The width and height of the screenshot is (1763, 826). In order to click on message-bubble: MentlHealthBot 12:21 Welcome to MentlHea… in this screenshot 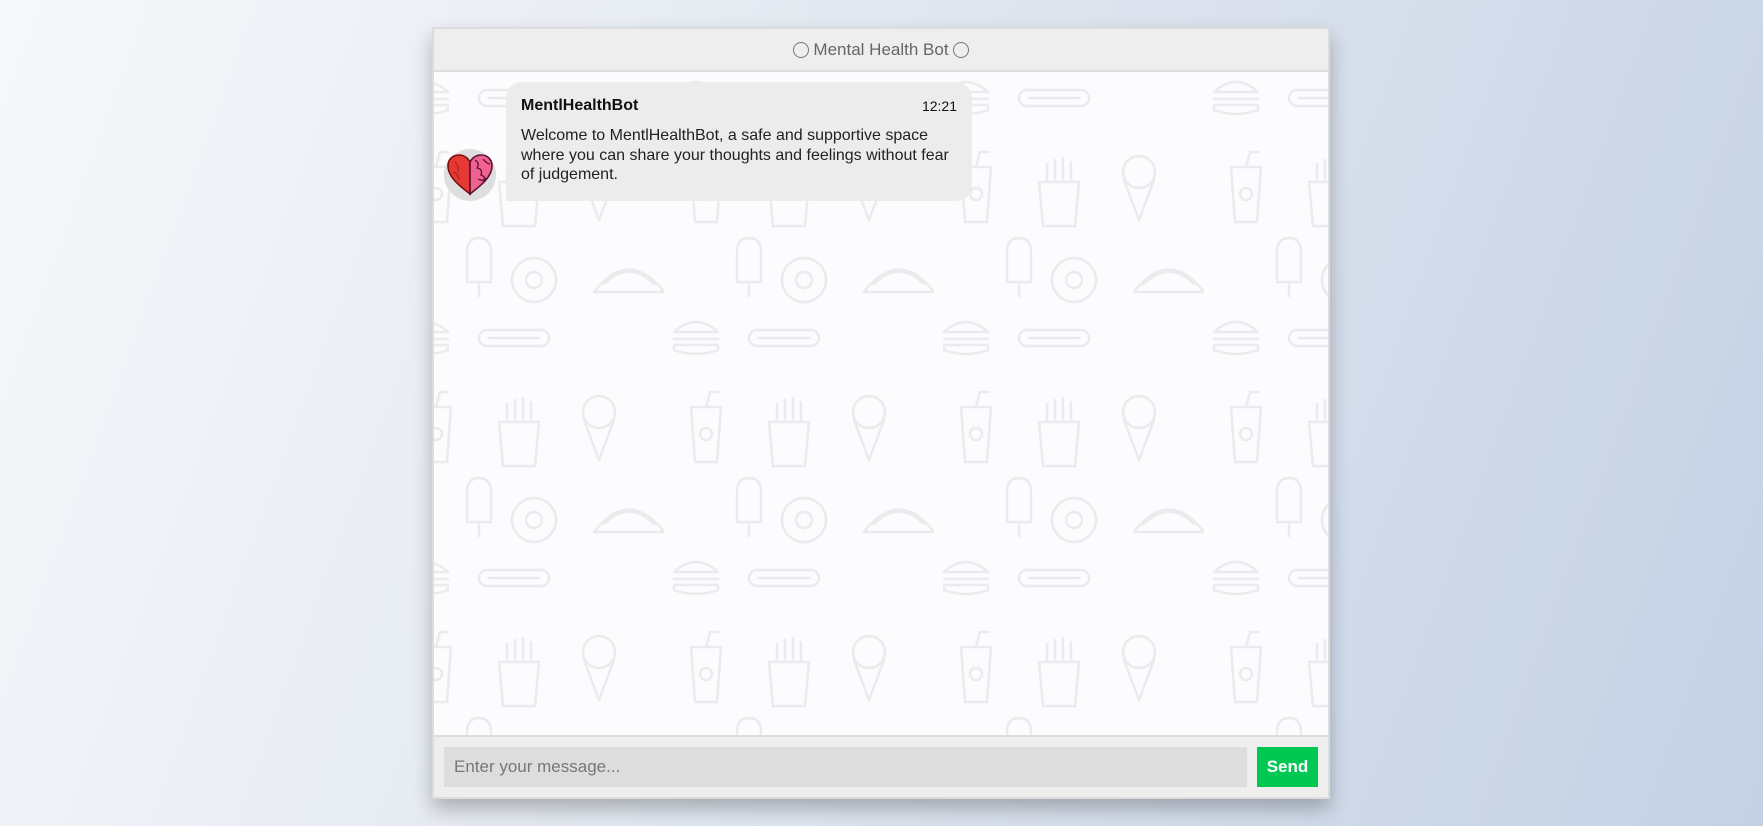, I will do `click(739, 141)`.